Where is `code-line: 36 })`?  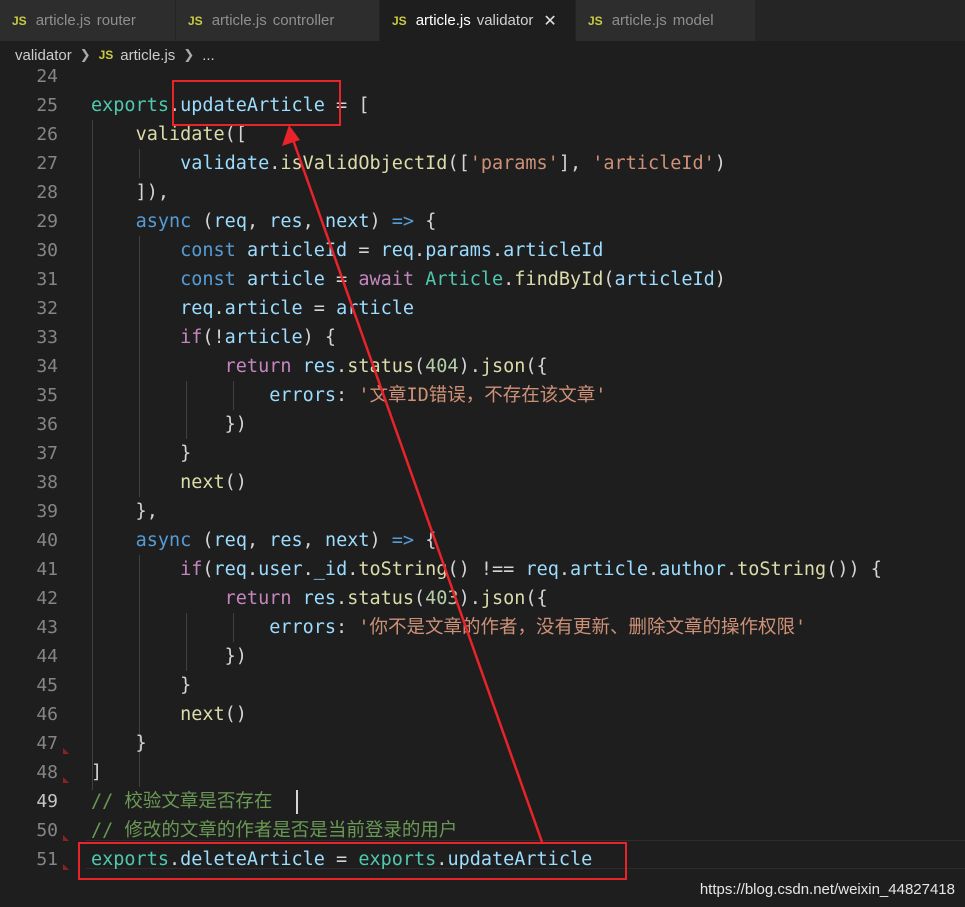 code-line: 36 }) is located at coordinates (482, 424).